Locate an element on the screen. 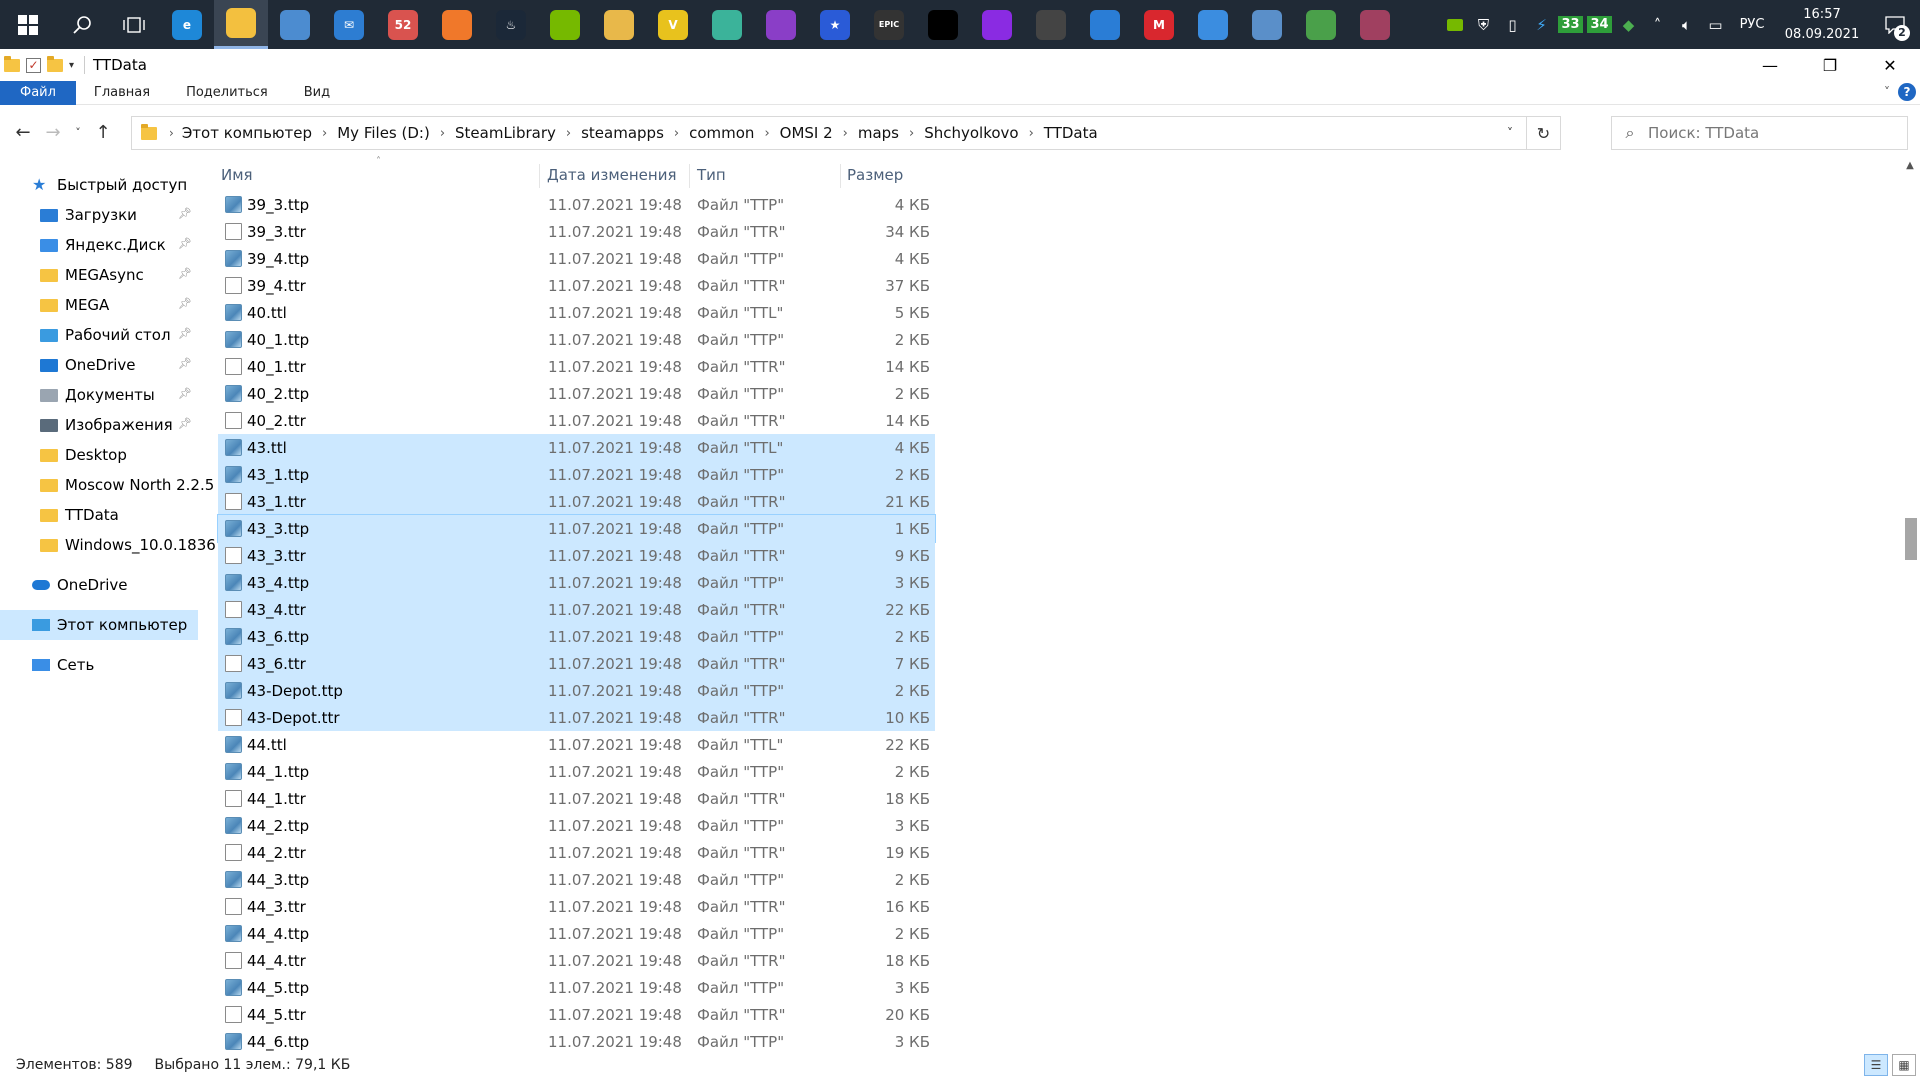 The image size is (1920, 1080). nav-item: Документы 📌︎ is located at coordinates (99, 395).